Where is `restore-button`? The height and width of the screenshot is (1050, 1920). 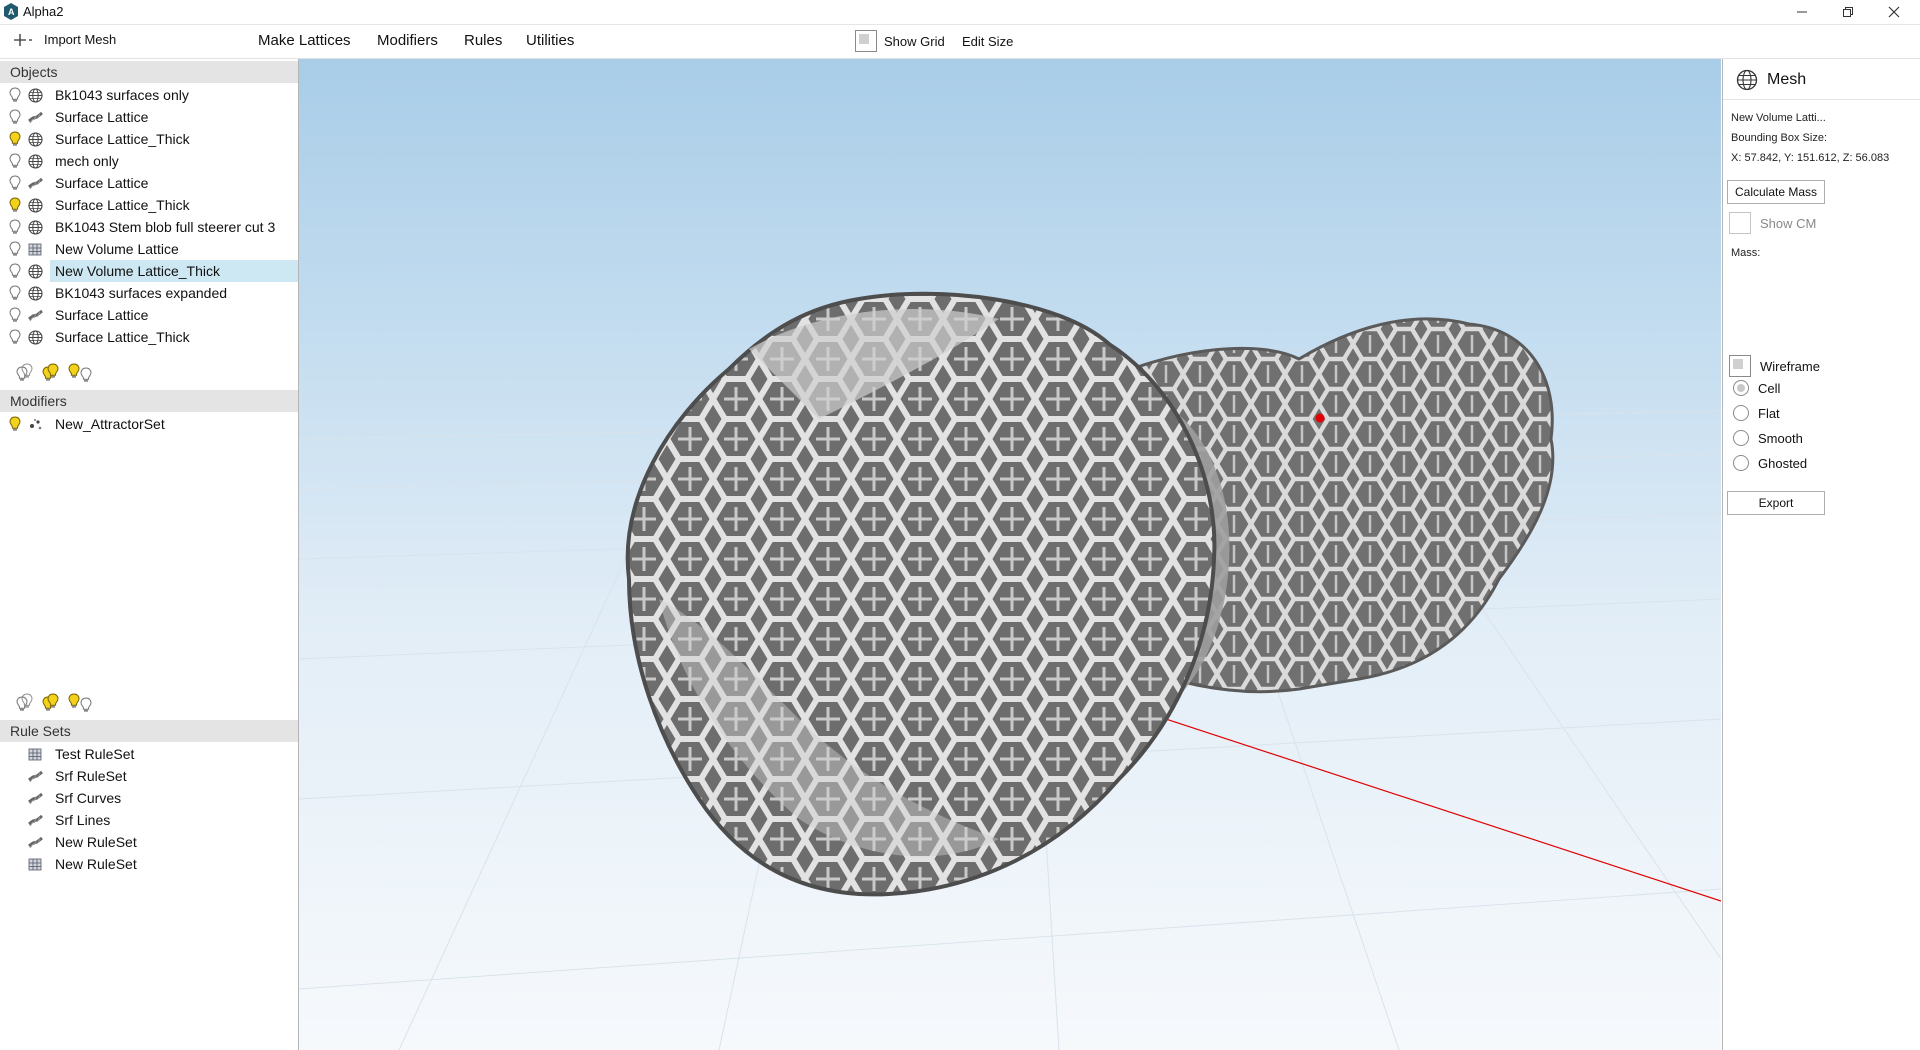 restore-button is located at coordinates (1848, 12).